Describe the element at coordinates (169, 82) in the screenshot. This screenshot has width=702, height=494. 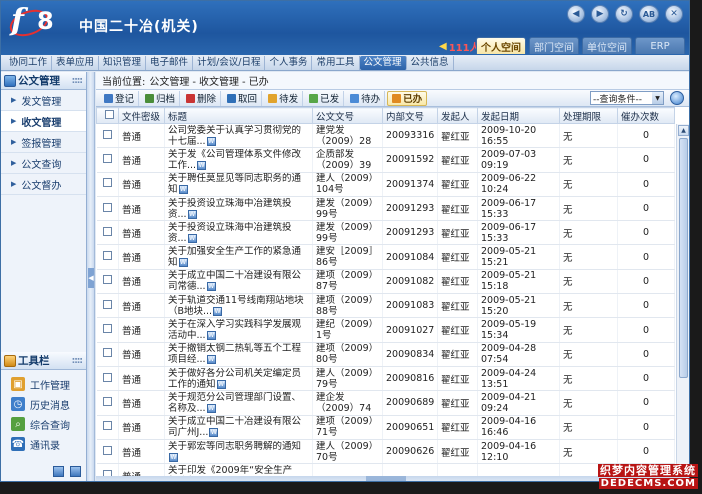
I see `breadcrumb-item: 公文管理` at that location.